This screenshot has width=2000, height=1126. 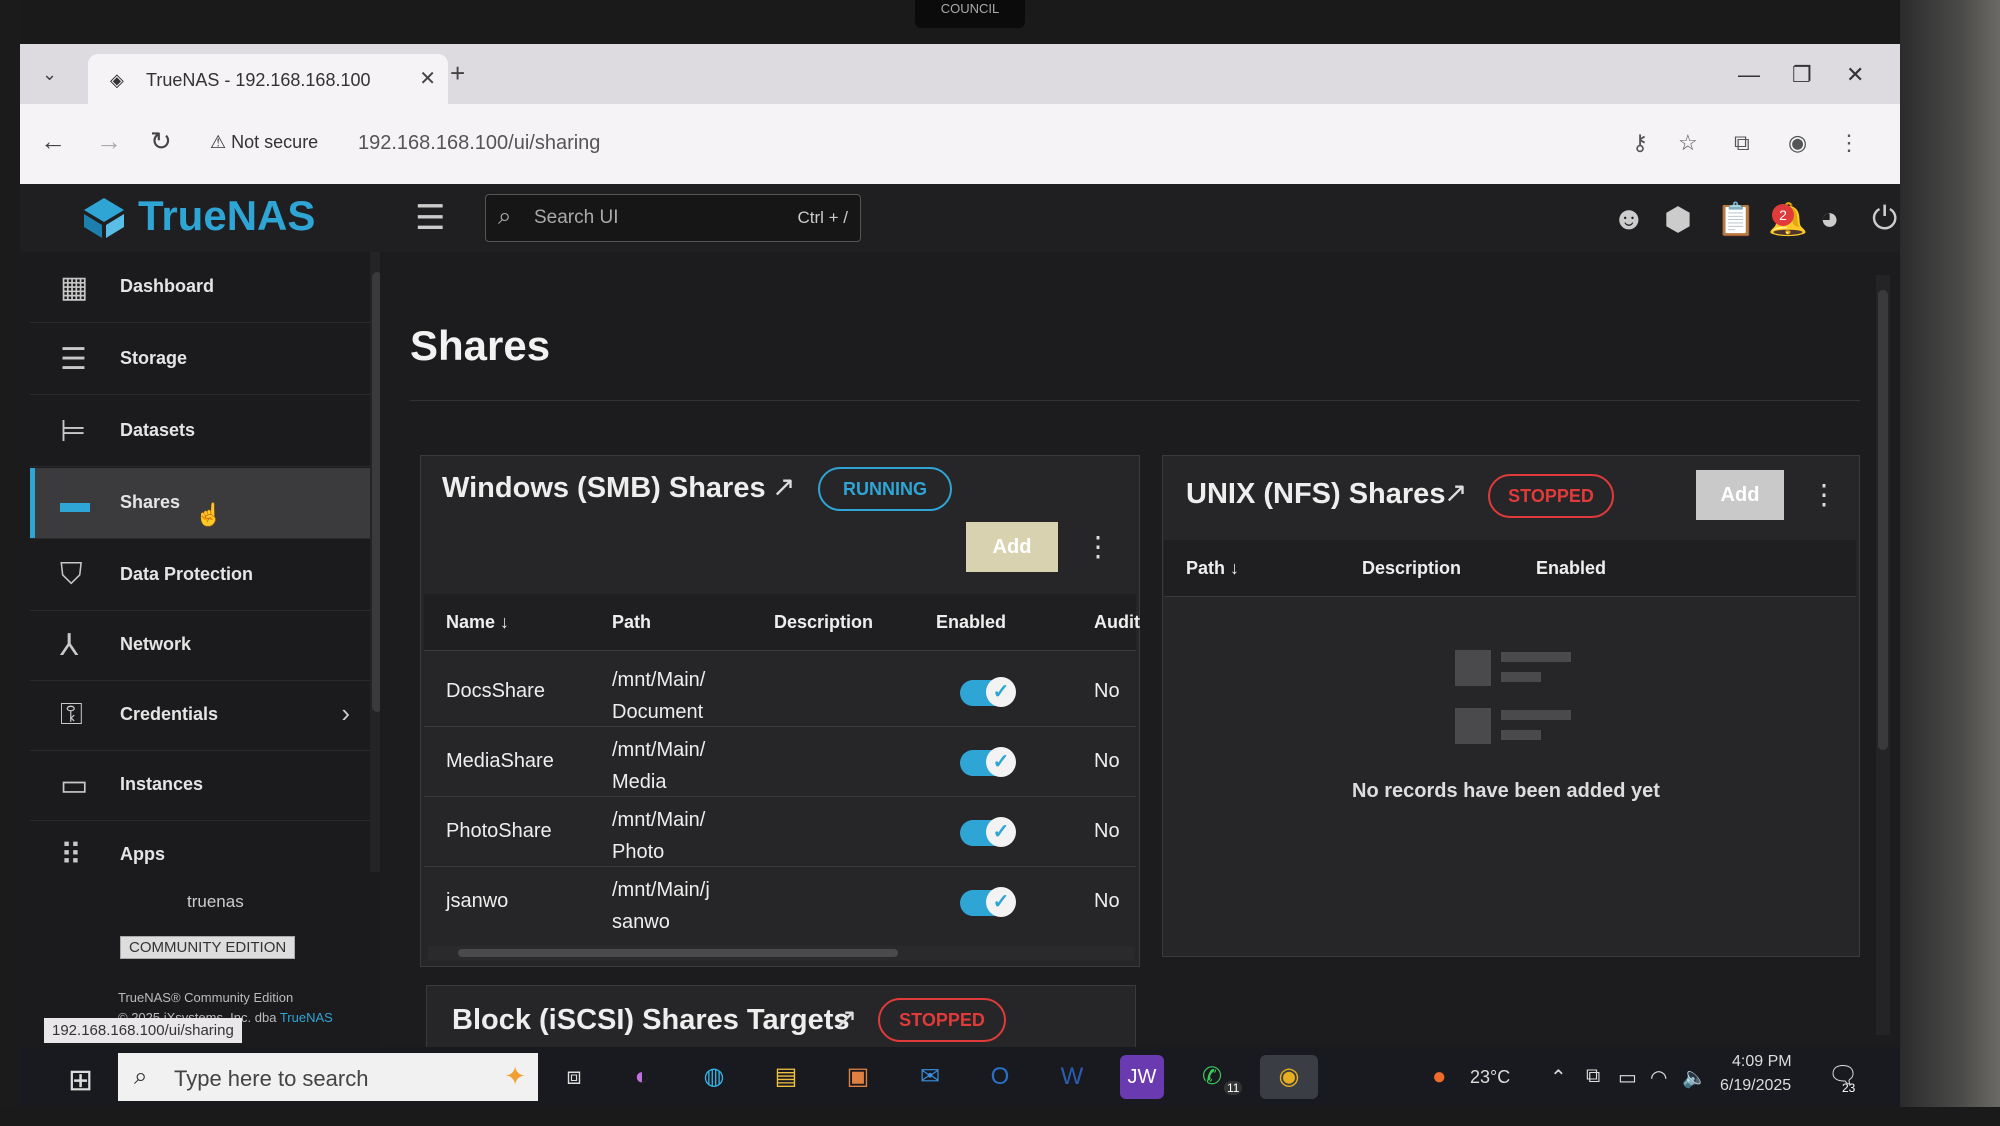 I want to click on share-name: PhotoShare, so click(x=499, y=831).